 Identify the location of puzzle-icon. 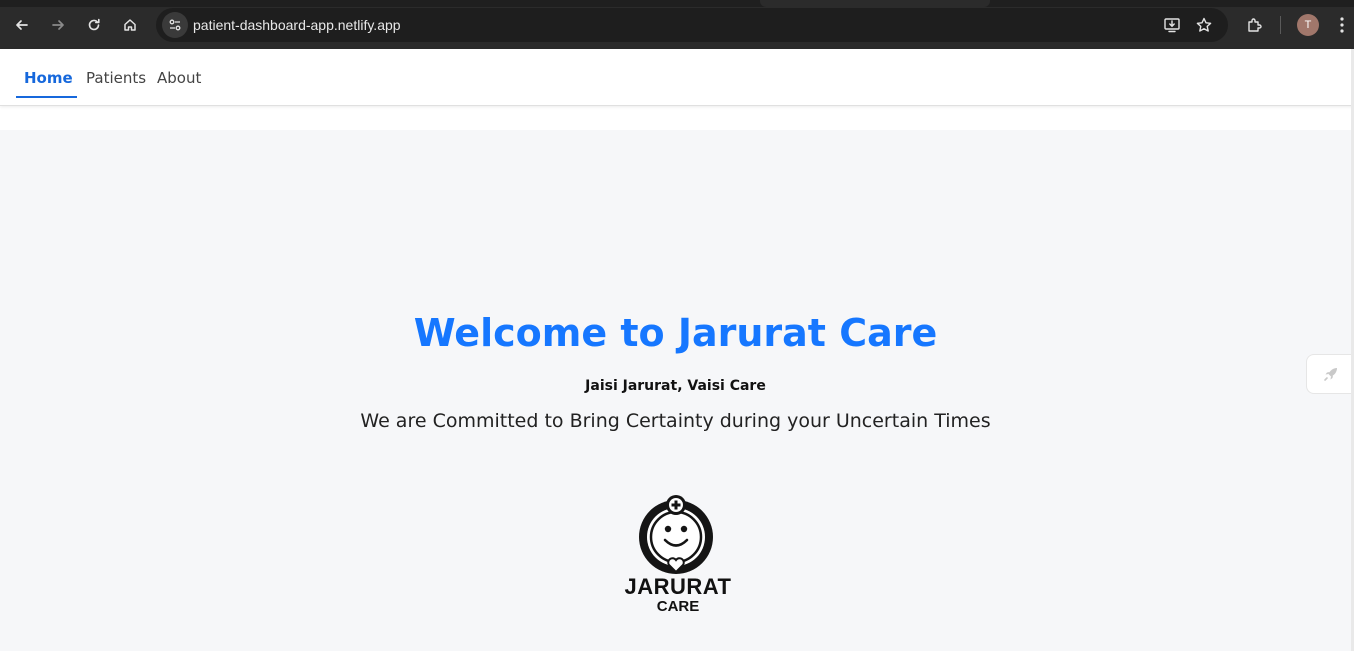
(1255, 25).